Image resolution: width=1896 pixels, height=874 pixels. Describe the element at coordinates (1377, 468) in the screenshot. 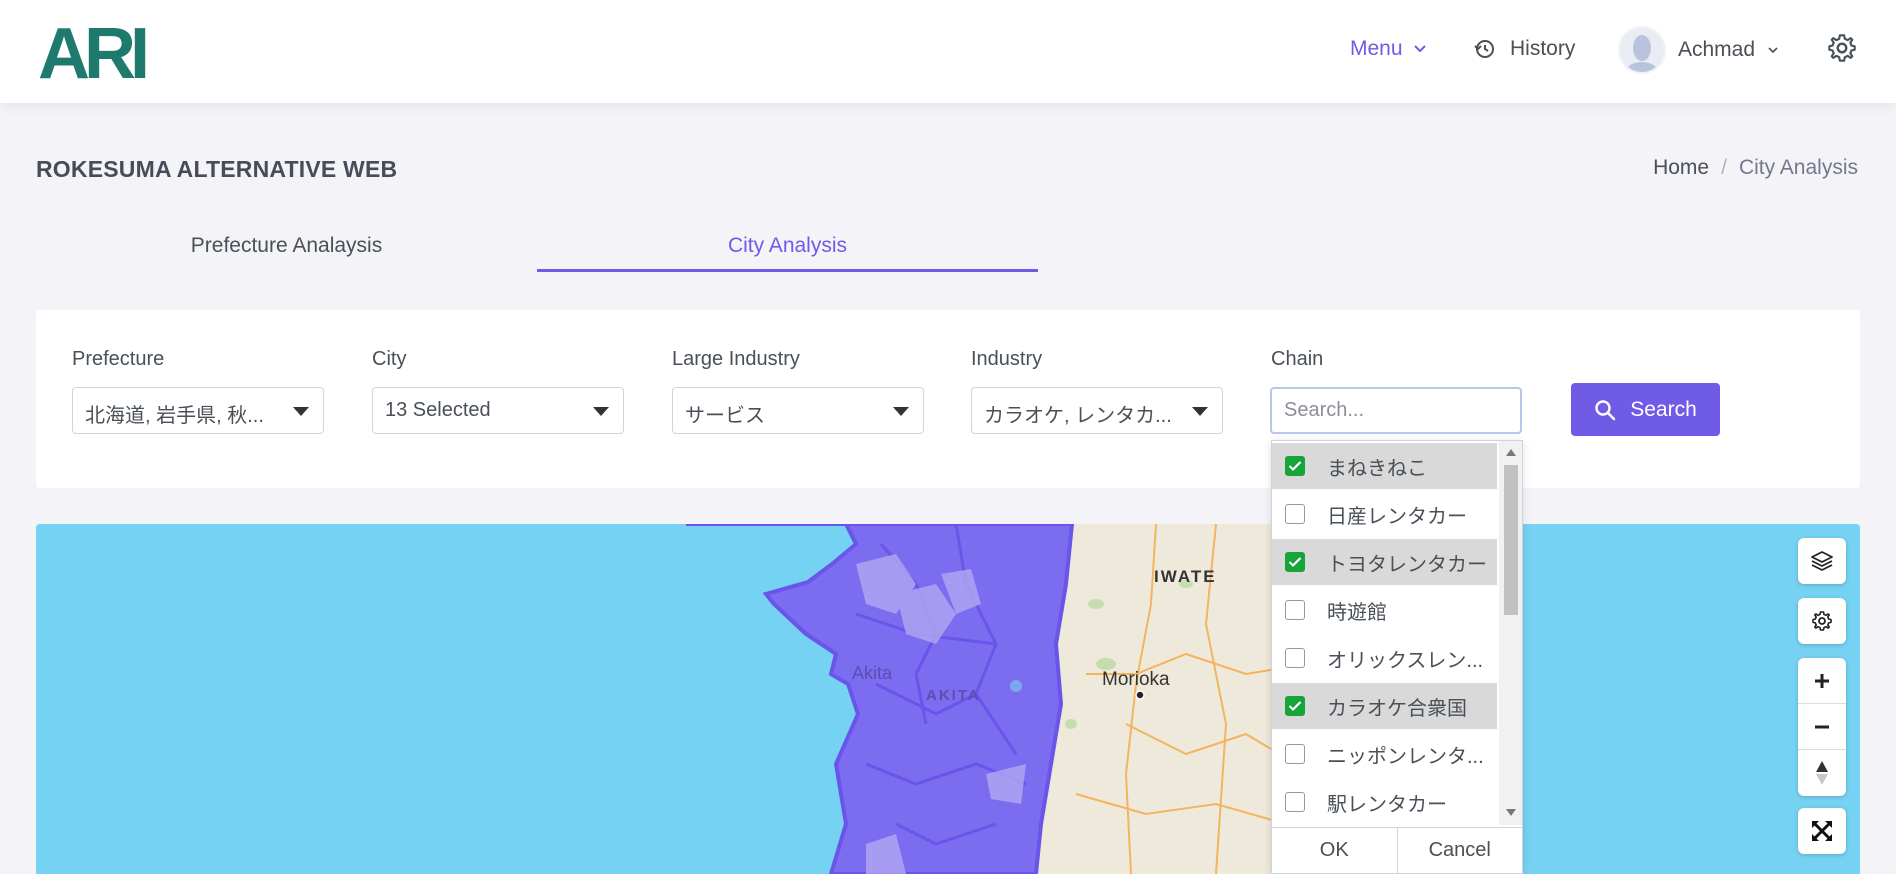

I see `chain-option-label: まねきねこ` at that location.